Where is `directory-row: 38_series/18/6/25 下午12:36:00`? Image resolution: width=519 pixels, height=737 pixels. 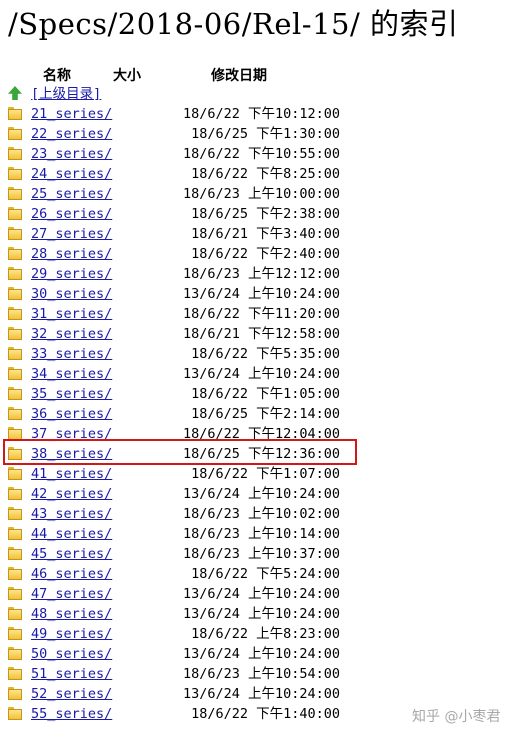
directory-row: 38_series/18/6/25 下午12:36:00 is located at coordinates (180, 454).